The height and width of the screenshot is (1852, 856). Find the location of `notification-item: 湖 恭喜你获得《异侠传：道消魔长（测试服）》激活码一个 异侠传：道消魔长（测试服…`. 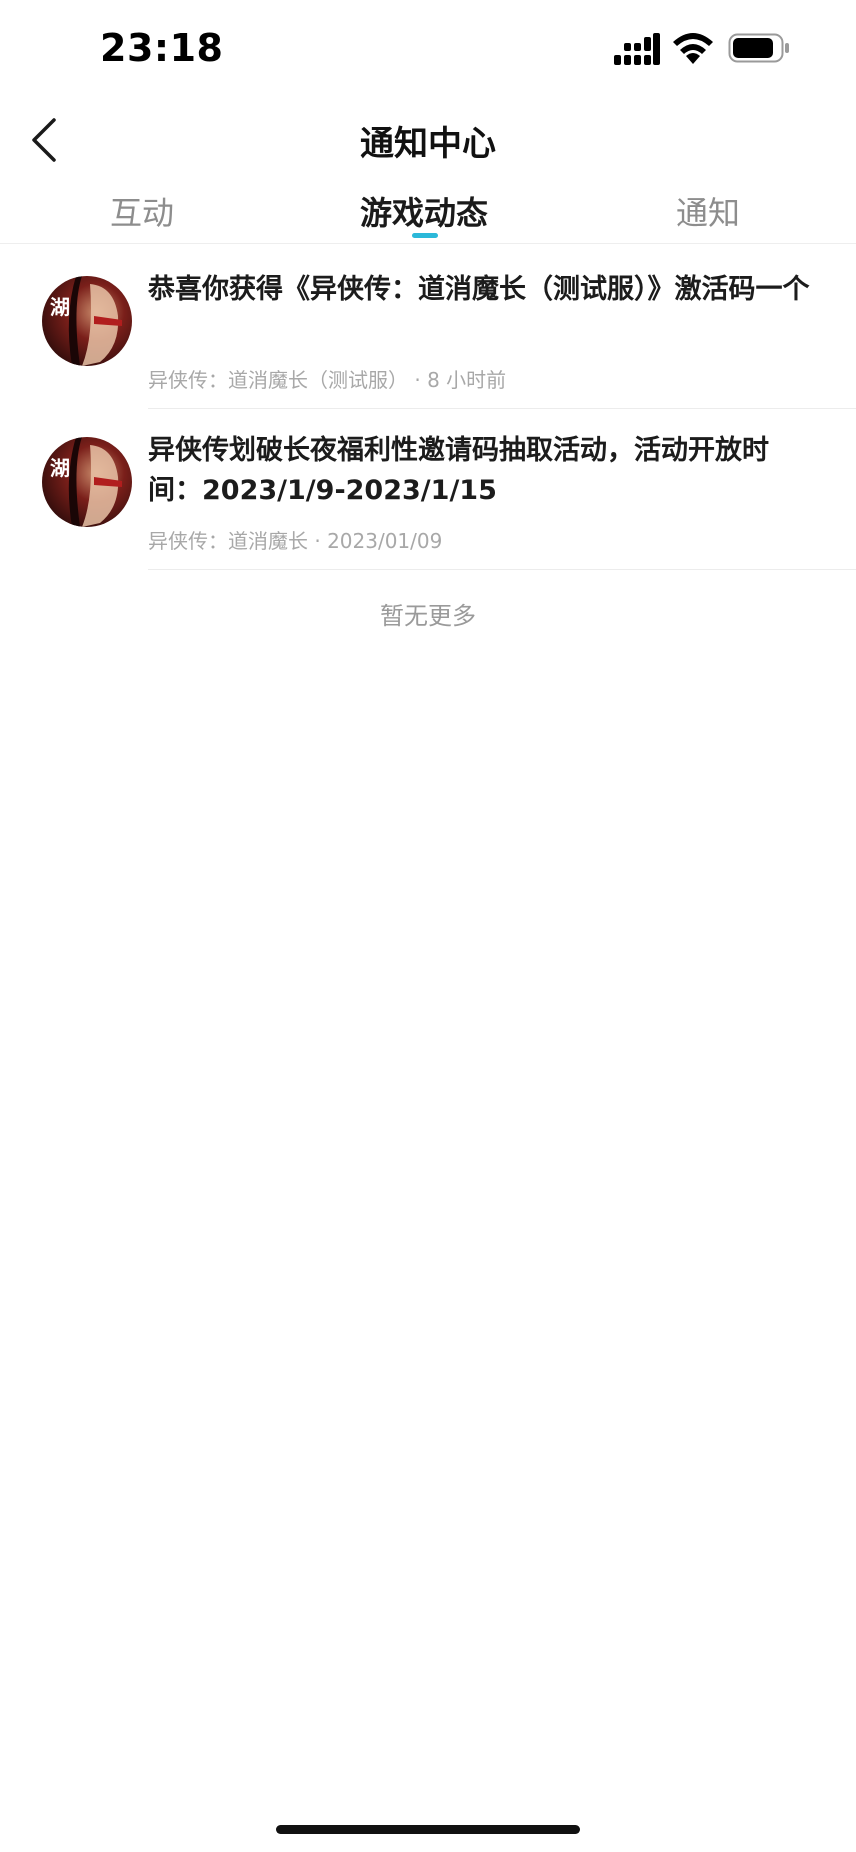

notification-item: 湖 恭喜你获得《异侠传：道消魔长（测试服）》激活码一个 异侠传：道消魔长（测试服… is located at coordinates (428, 328).